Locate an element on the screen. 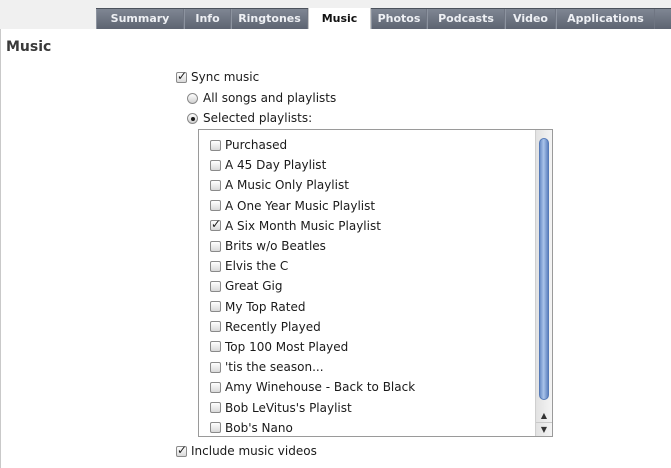  all-songs-label: All songs and playlists is located at coordinates (270, 98).